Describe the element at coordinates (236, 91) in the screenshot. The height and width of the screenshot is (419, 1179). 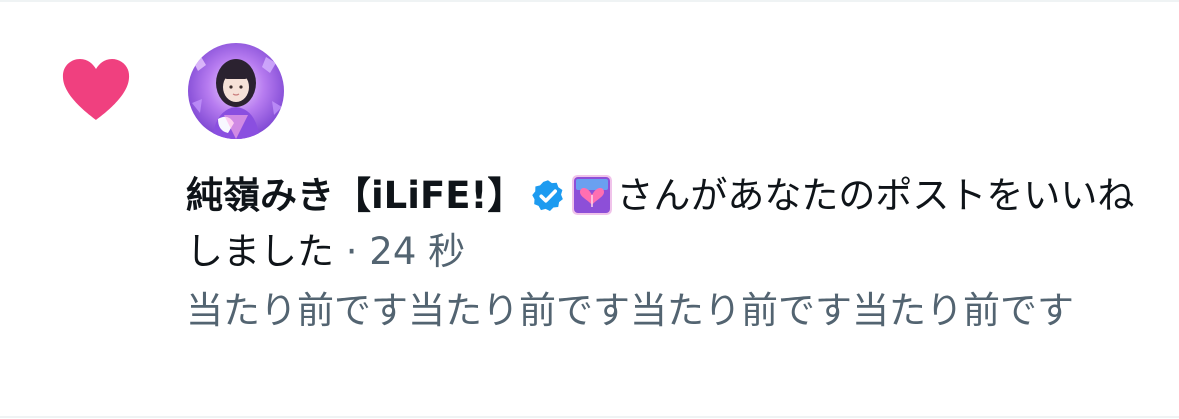
I see `avatar` at that location.